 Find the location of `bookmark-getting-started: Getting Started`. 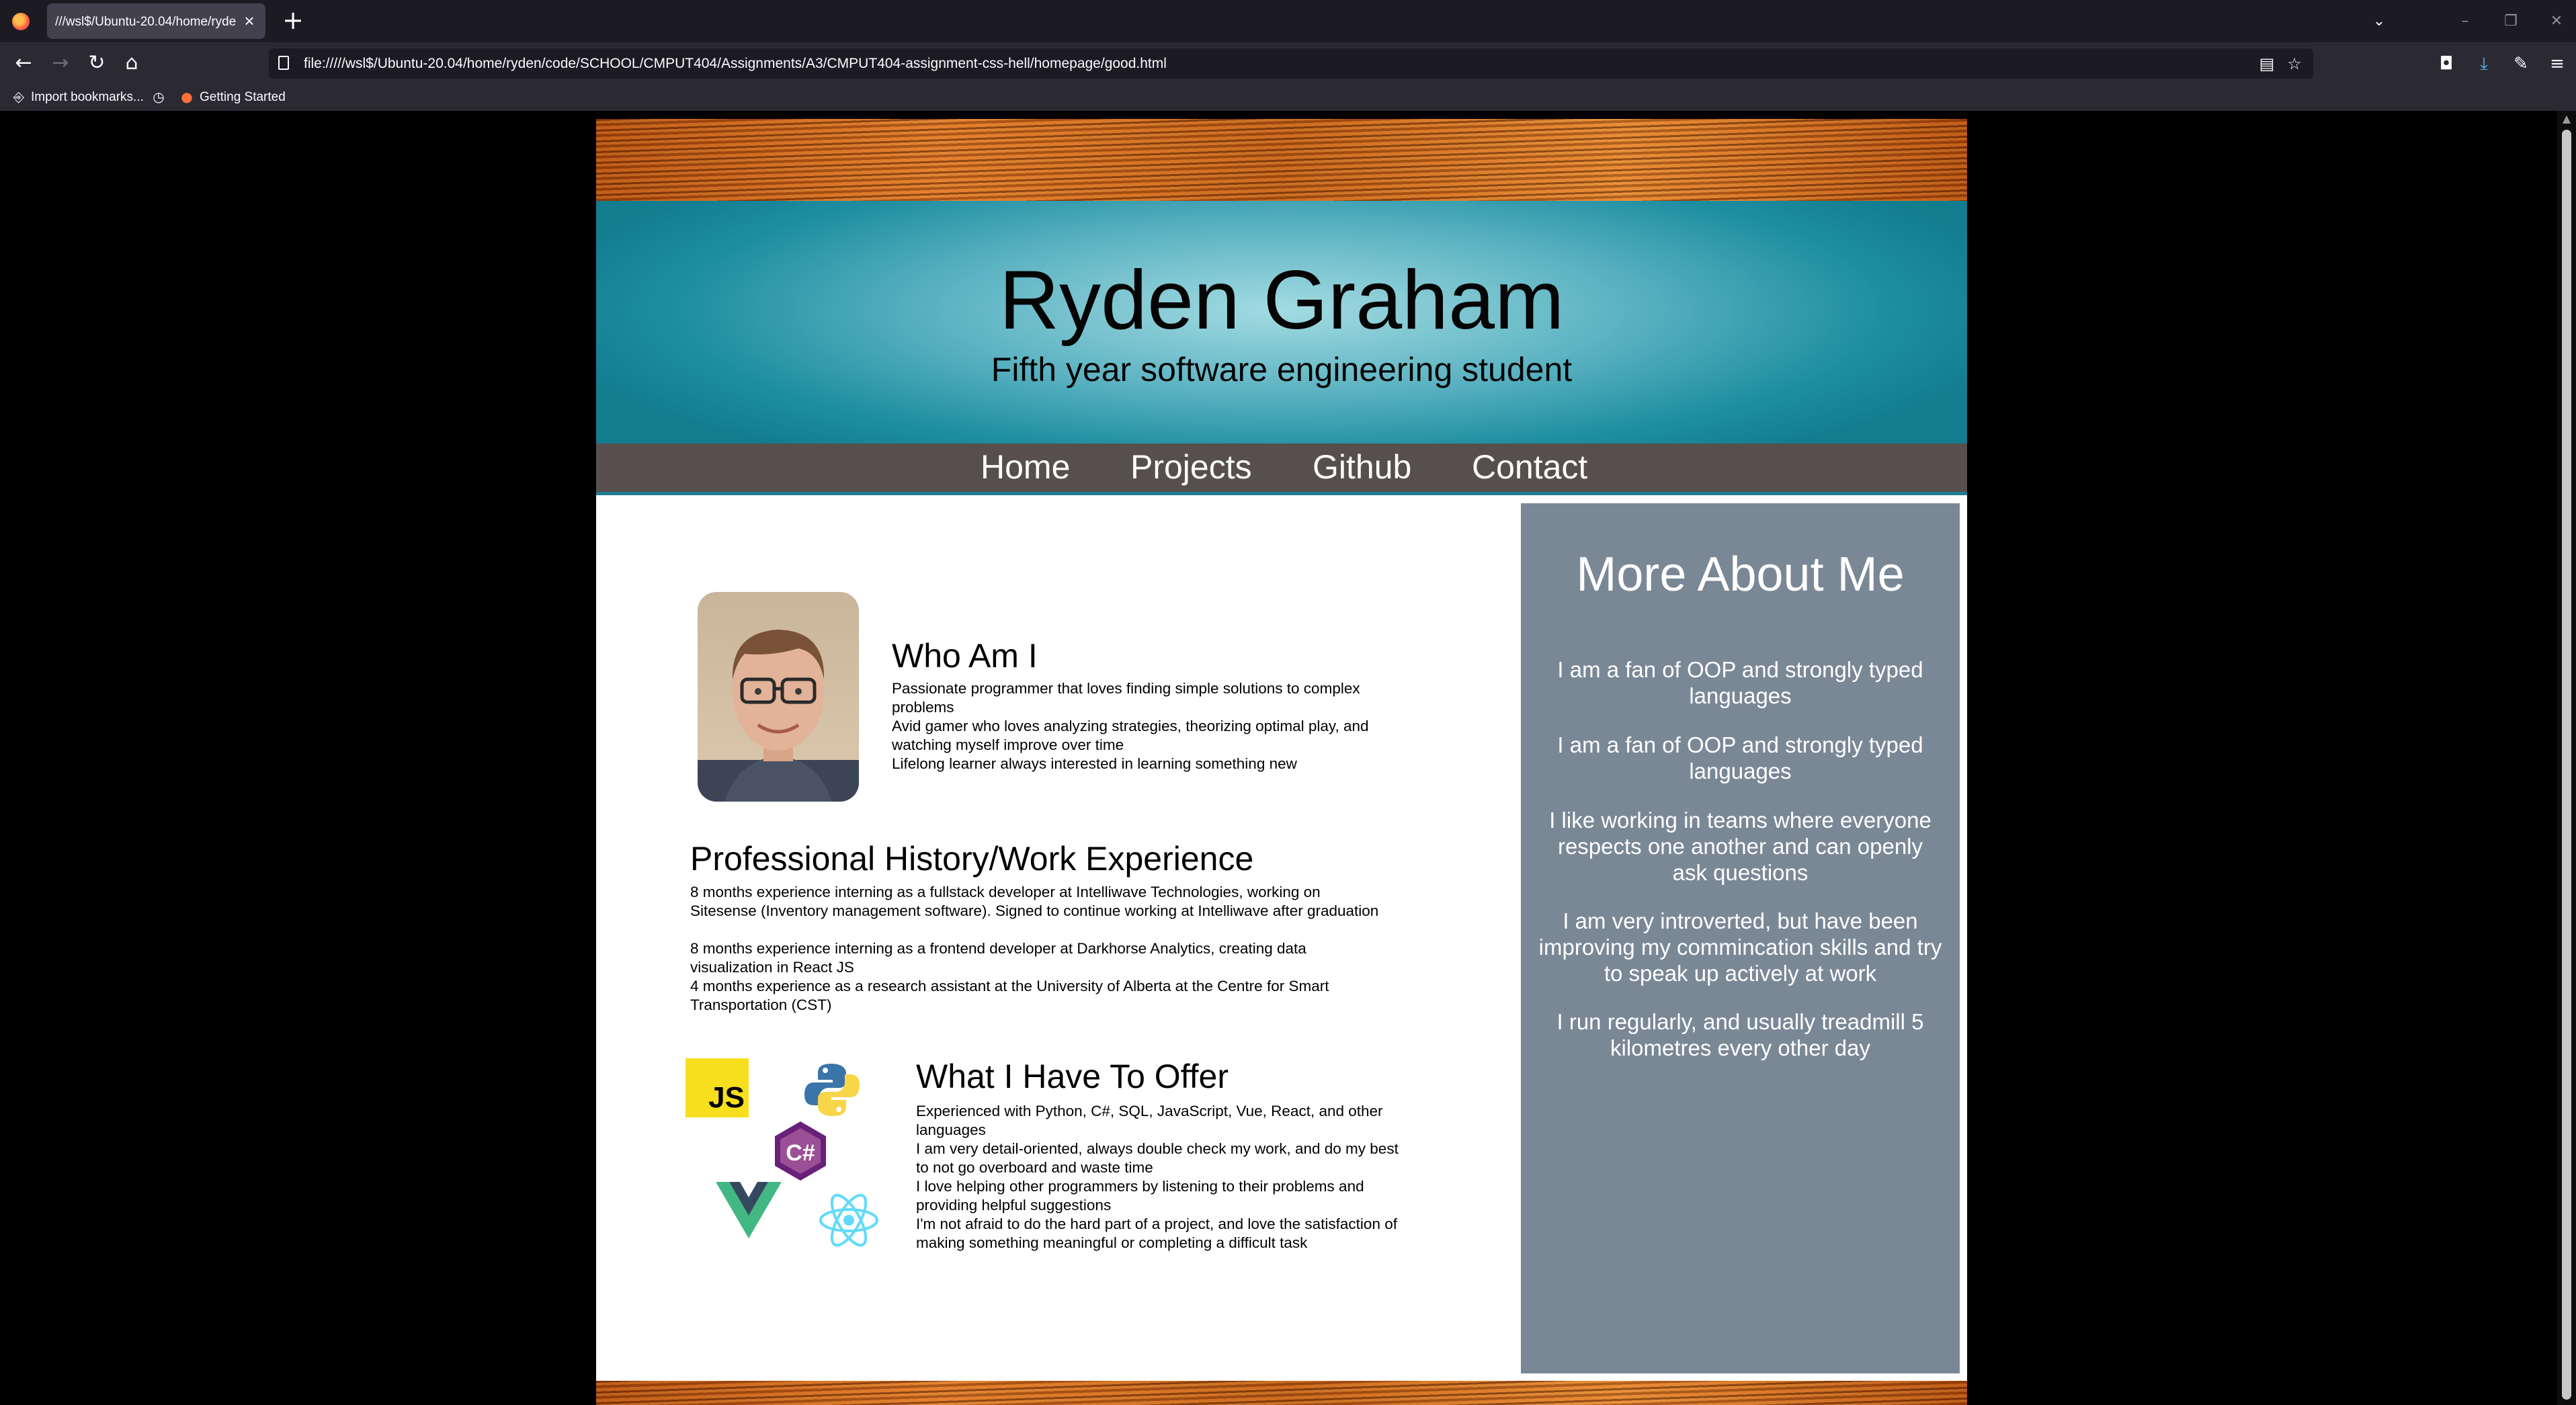

bookmark-getting-started: Getting Started is located at coordinates (243, 97).